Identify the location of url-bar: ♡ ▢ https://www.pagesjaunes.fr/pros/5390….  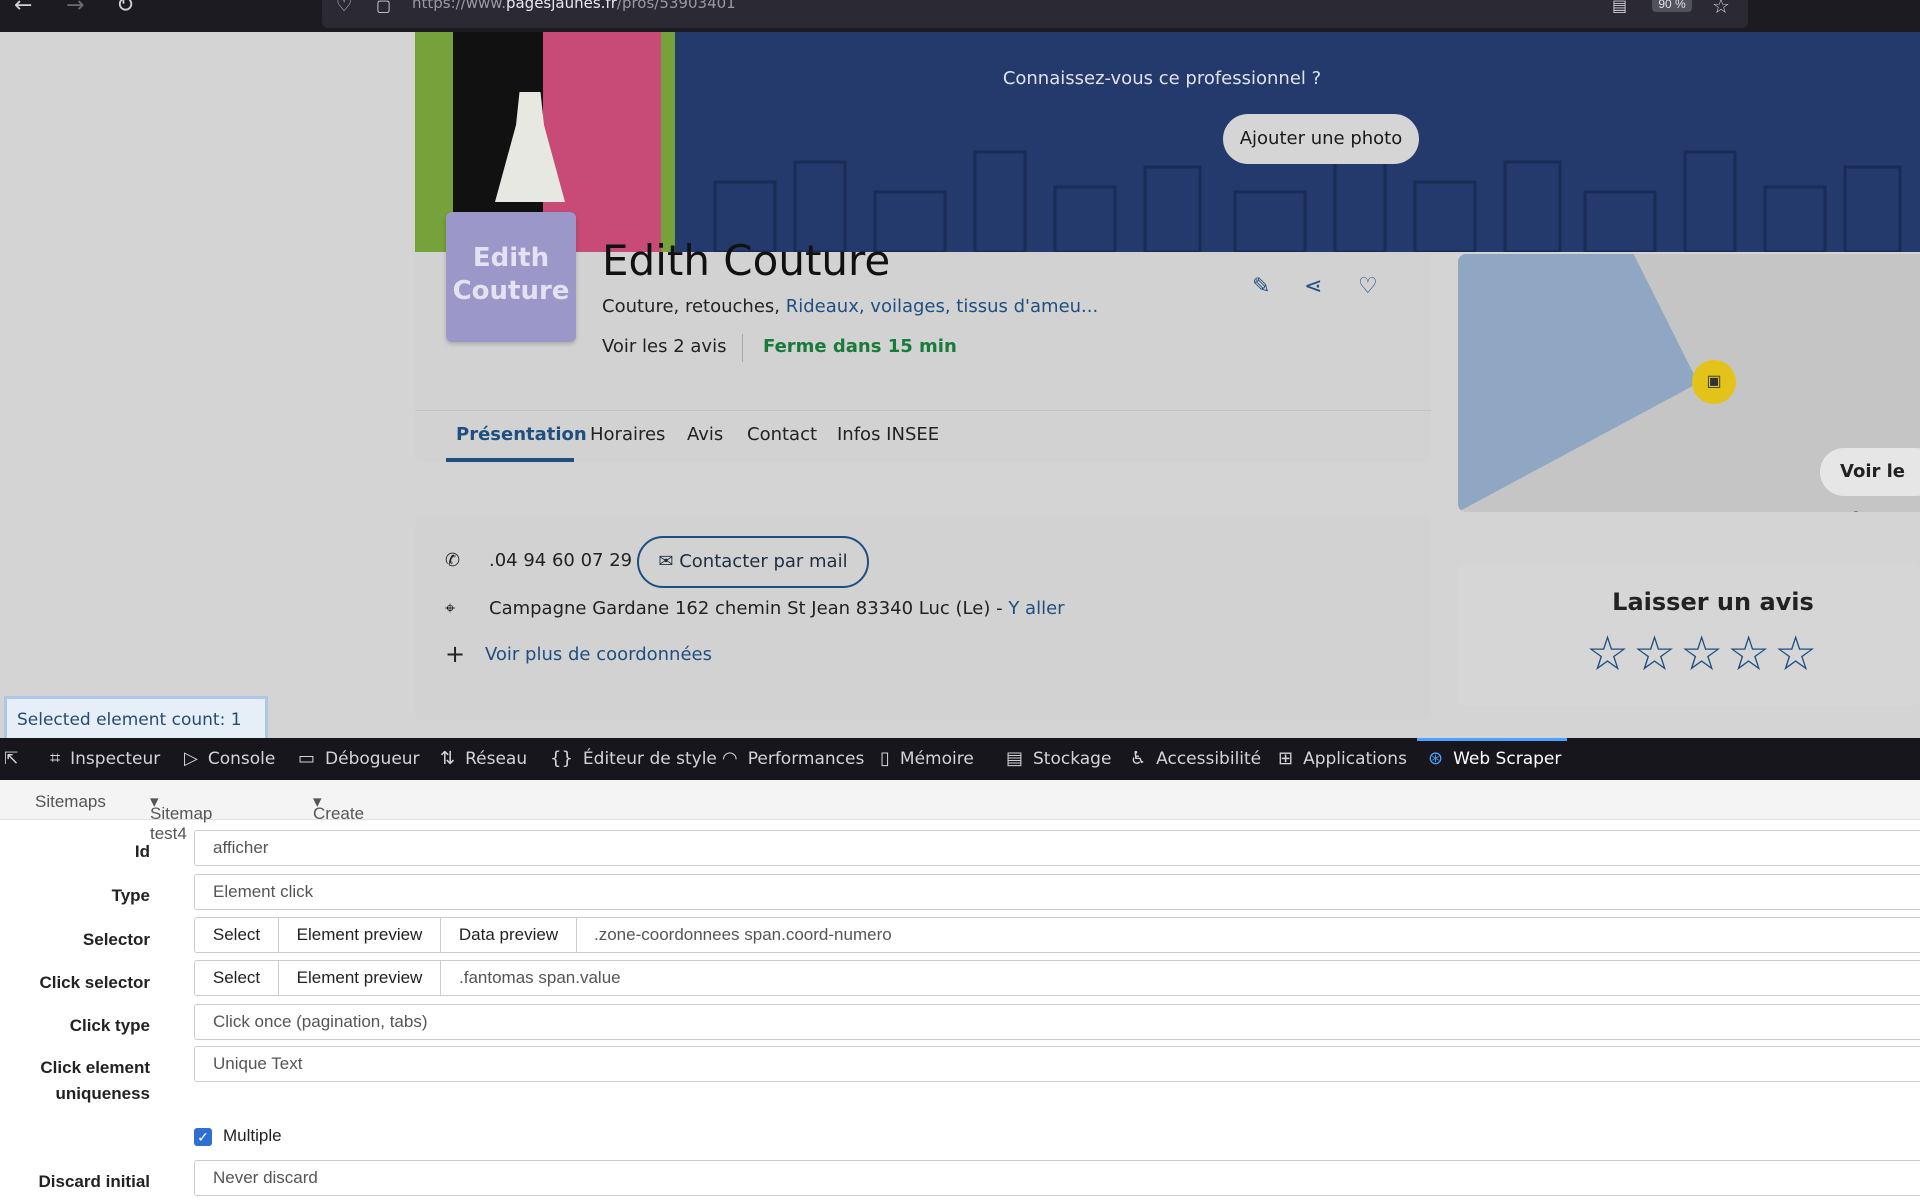
(1035, 14).